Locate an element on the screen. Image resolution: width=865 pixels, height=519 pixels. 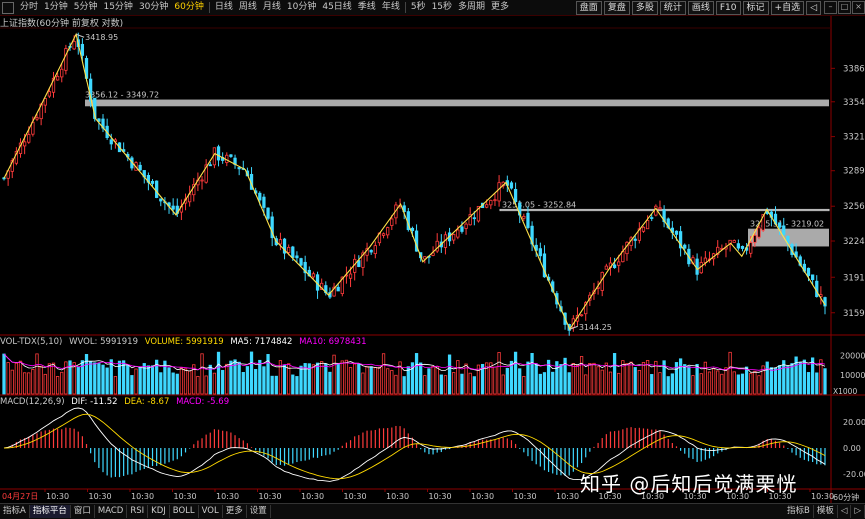
vol-label: VOL-TDX(5,10) is located at coordinates (31, 342).